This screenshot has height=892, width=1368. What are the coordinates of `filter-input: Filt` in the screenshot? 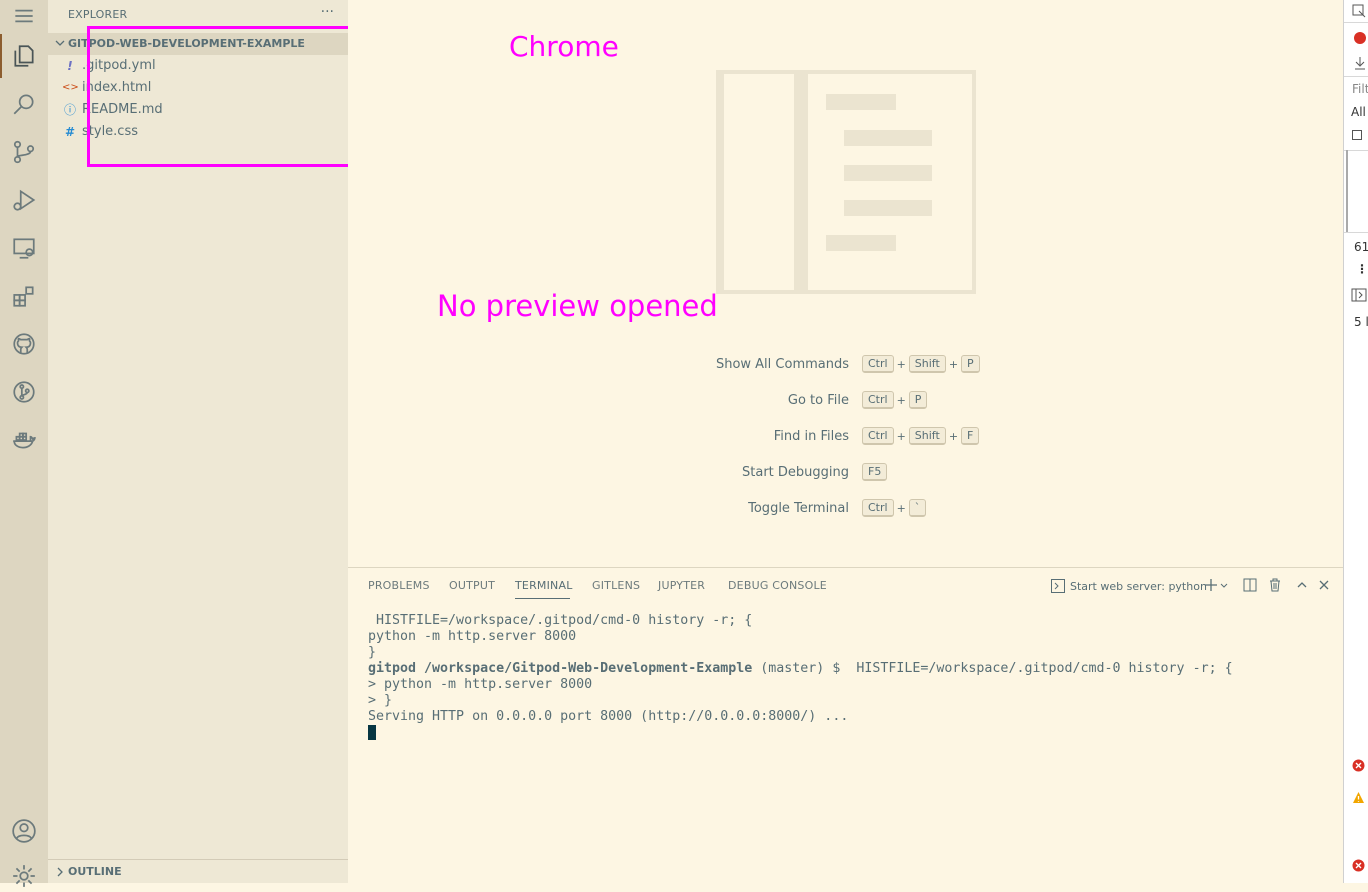 It's located at (1360, 89).